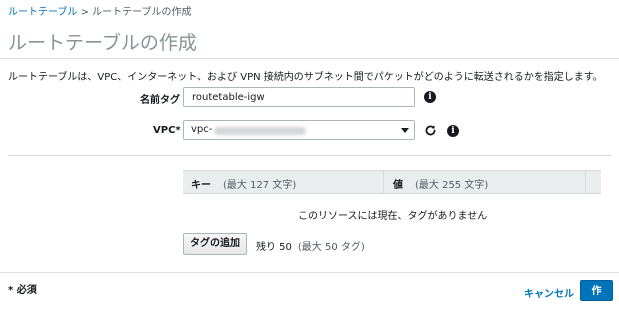 The height and width of the screenshot is (320, 619). What do you see at coordinates (215, 244) in the screenshot?
I see `add-tag-button: タグの追加` at bounding box center [215, 244].